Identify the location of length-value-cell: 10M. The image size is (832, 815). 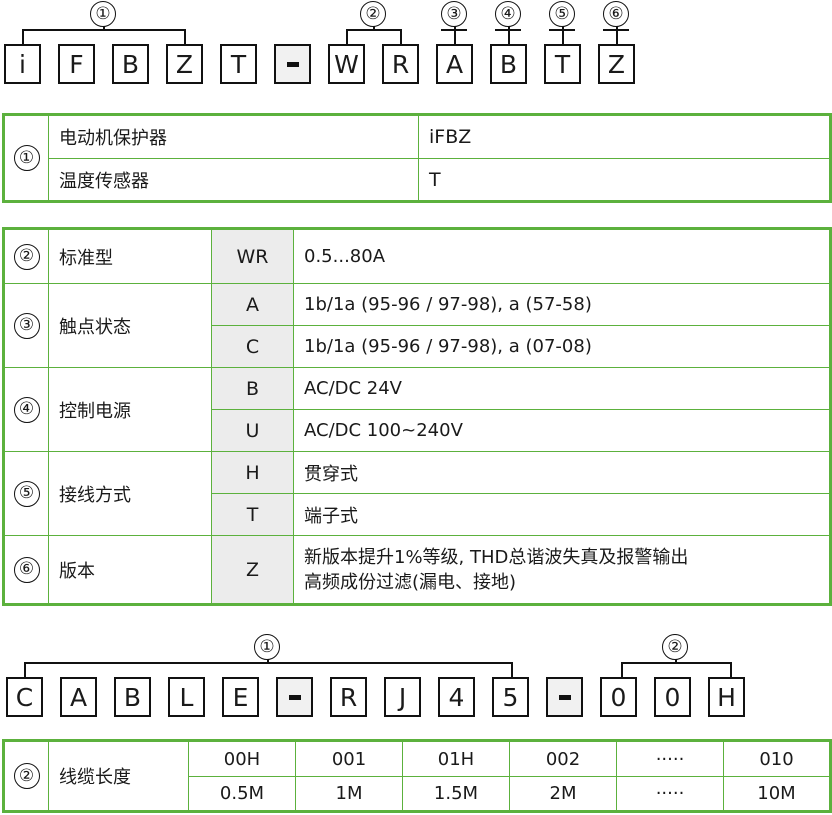
(777, 794).